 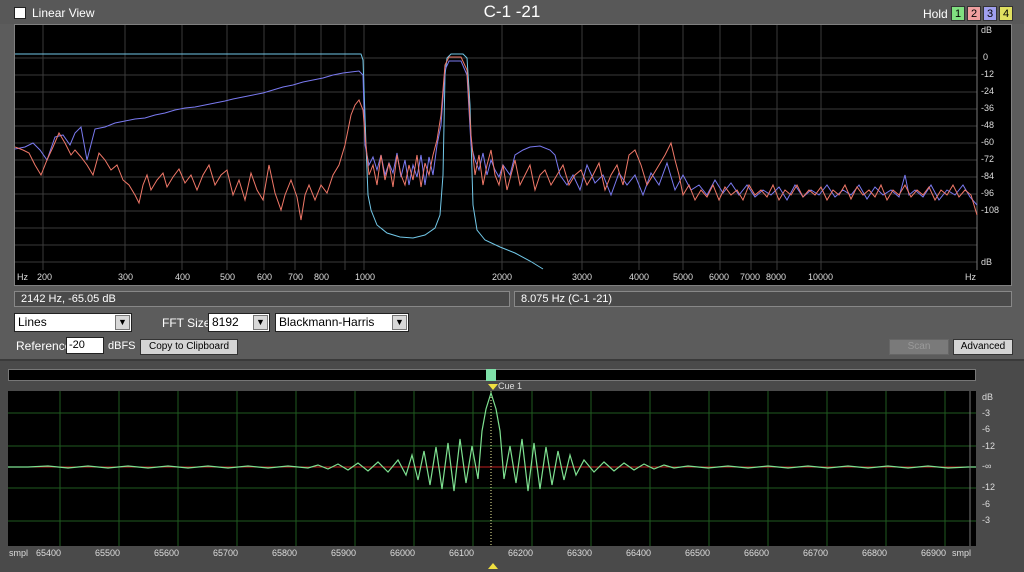 I want to click on waveform-x-tick: 66700, so click(x=816, y=553).